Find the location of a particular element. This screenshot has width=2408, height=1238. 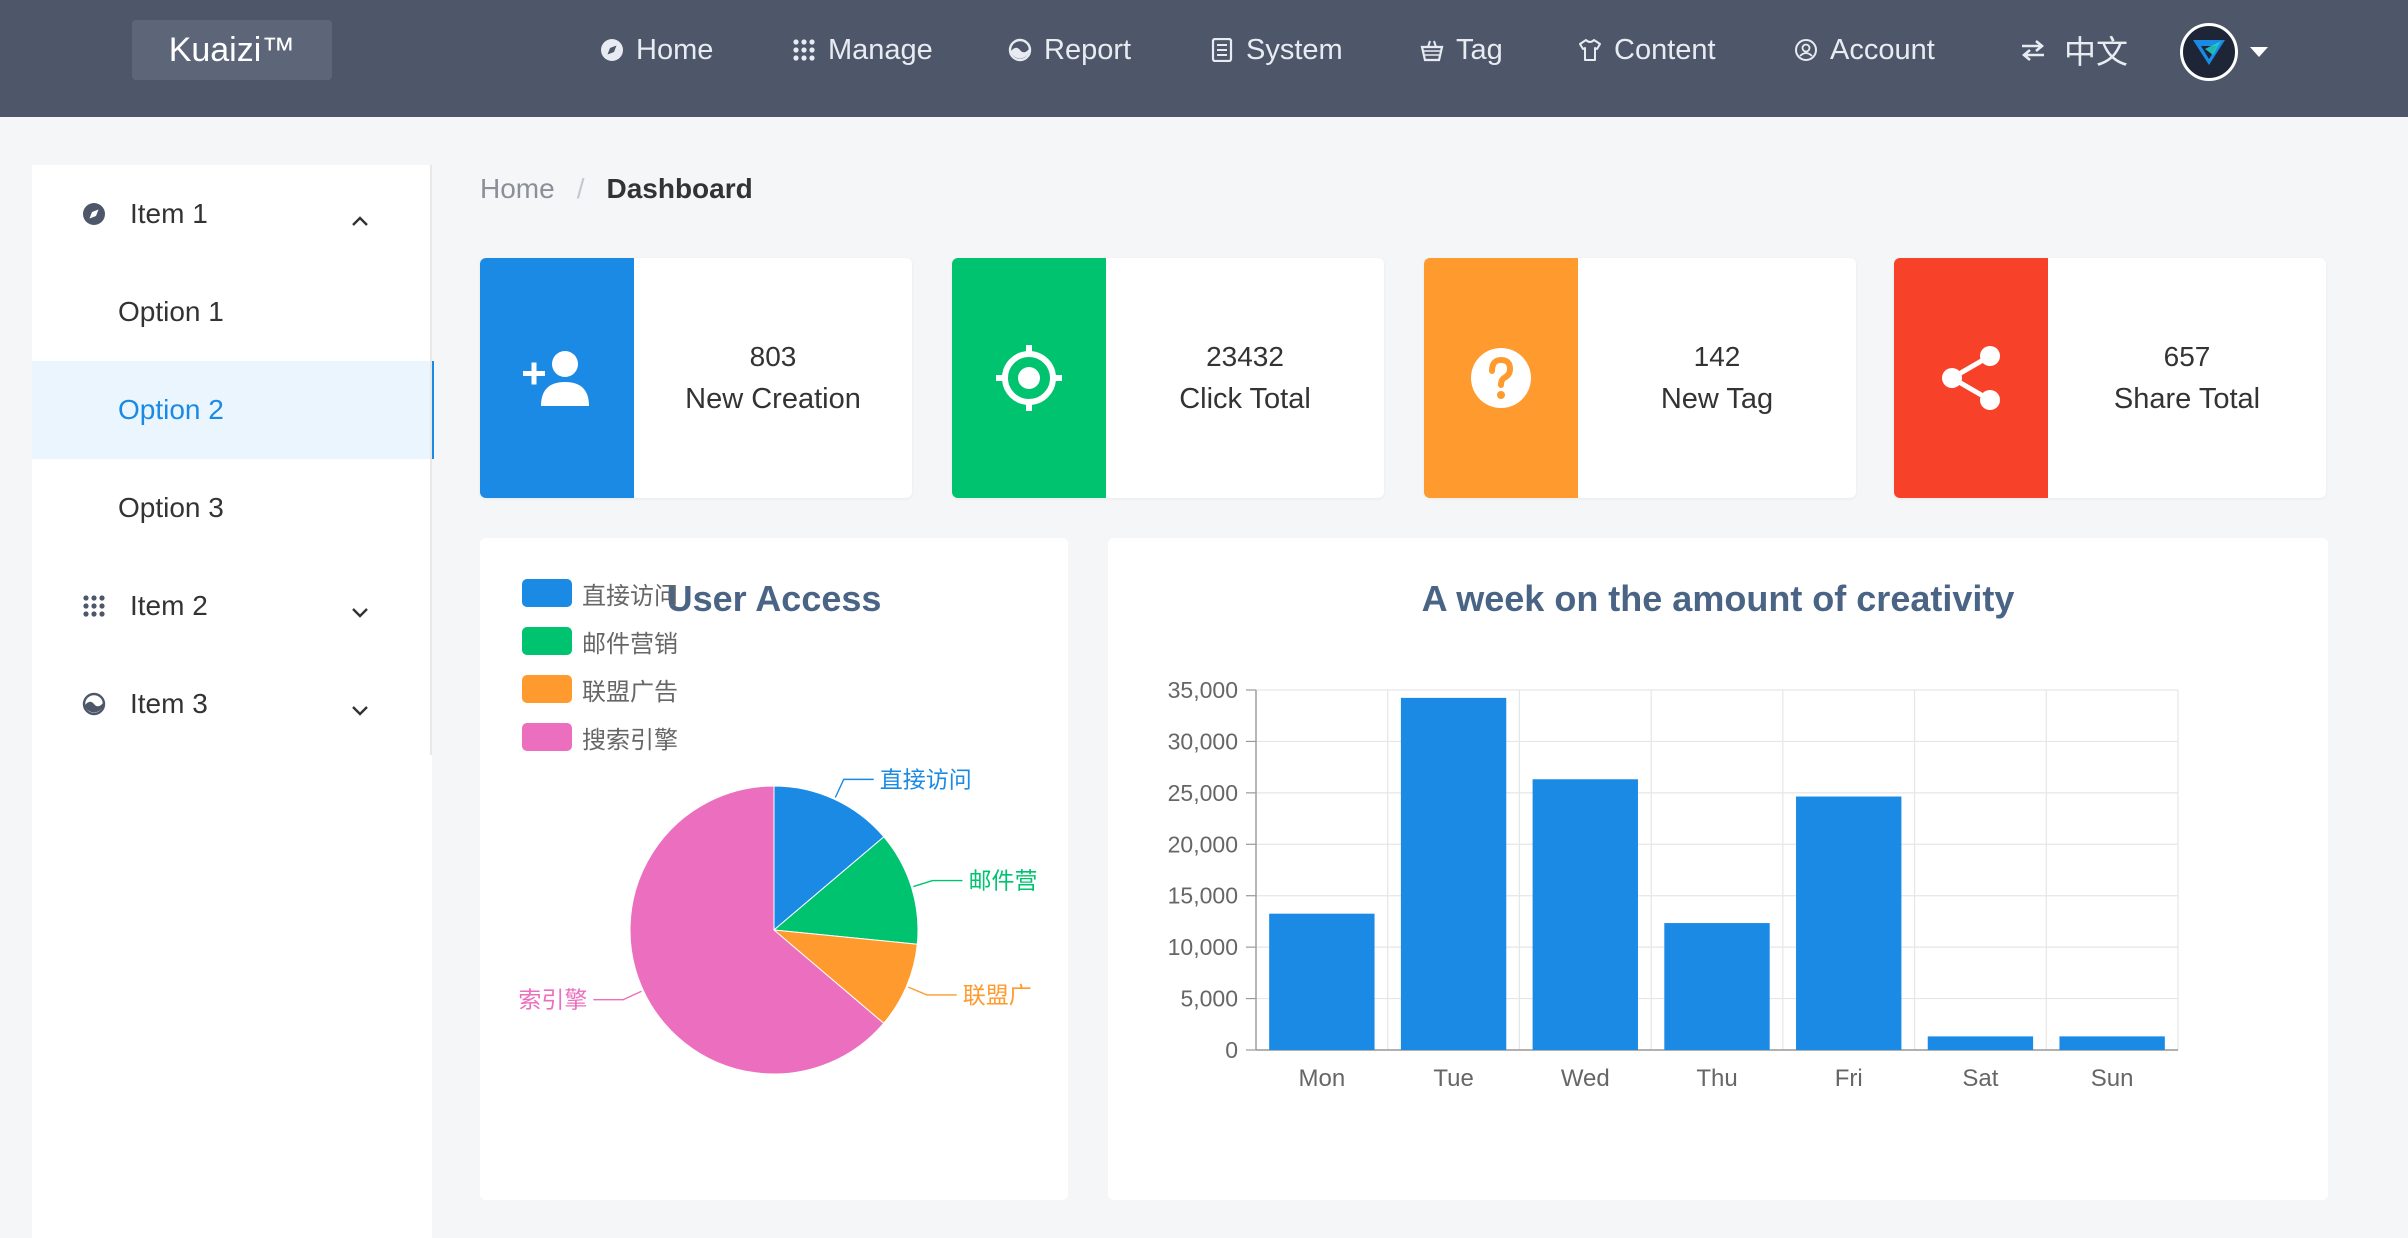

breadcrumb-current: Dashboard is located at coordinates (679, 188).